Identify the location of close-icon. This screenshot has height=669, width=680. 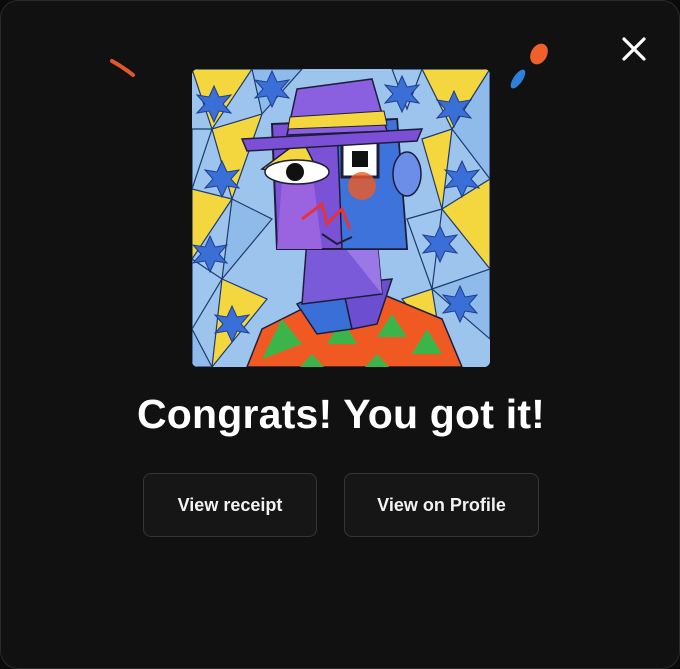
(634, 49).